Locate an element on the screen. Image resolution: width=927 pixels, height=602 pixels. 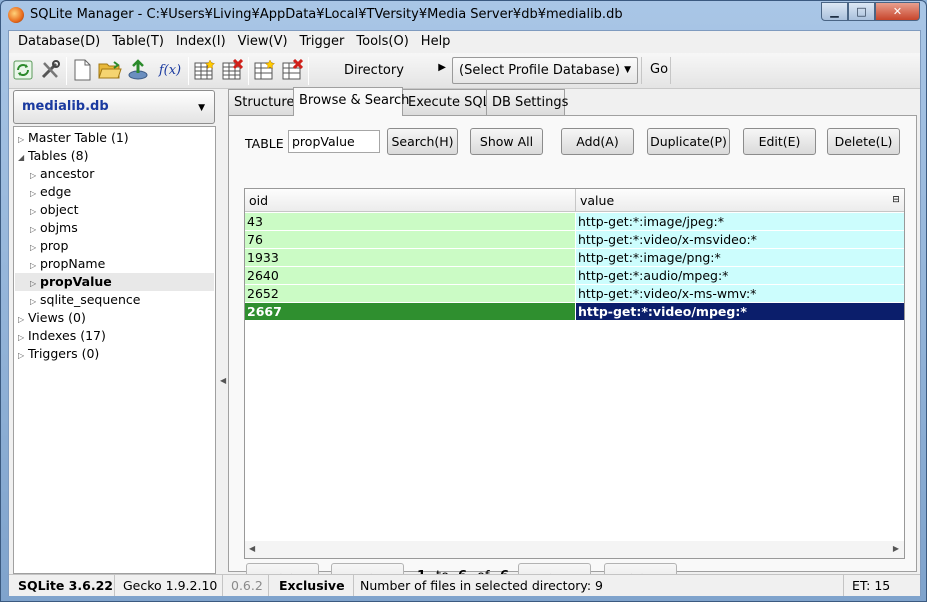
pane-splitter: ◀ is located at coordinates (222, 332).